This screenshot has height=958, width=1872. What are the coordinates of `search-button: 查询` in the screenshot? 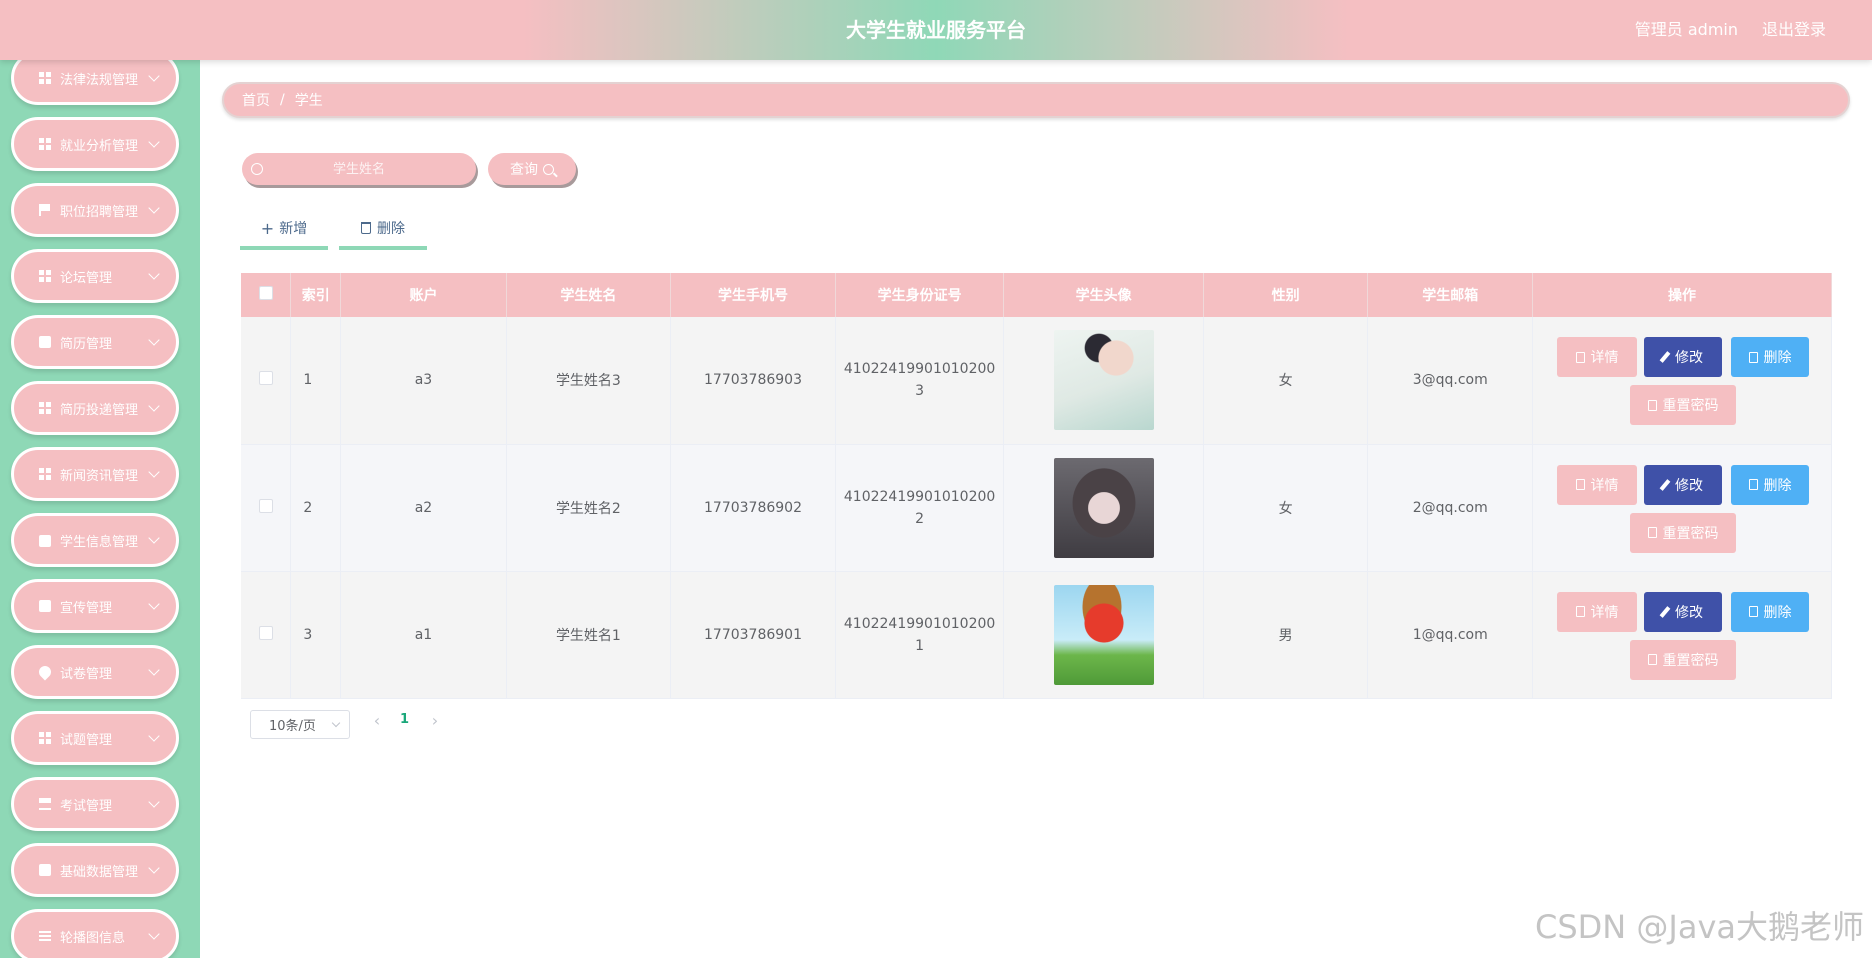 It's located at (532, 169).